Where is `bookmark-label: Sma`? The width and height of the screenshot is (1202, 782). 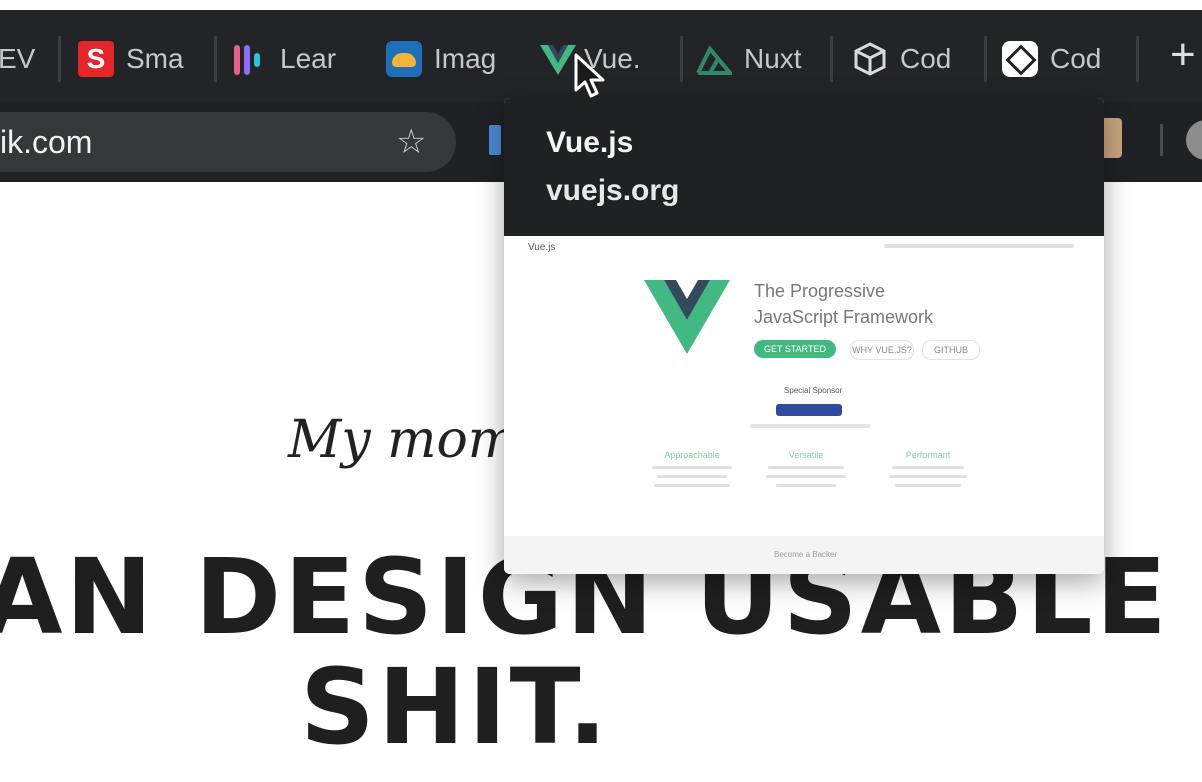 bookmark-label: Sma is located at coordinates (155, 58).